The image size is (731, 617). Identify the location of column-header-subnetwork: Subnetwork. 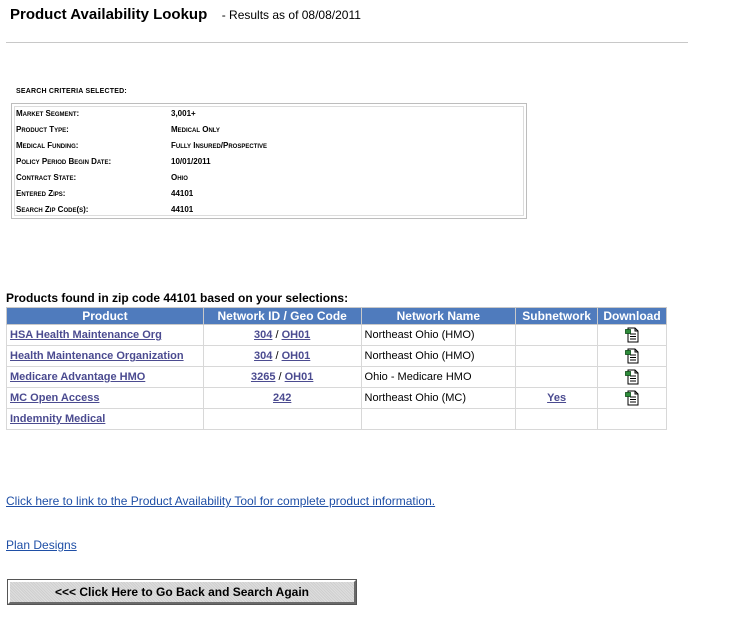
(557, 316).